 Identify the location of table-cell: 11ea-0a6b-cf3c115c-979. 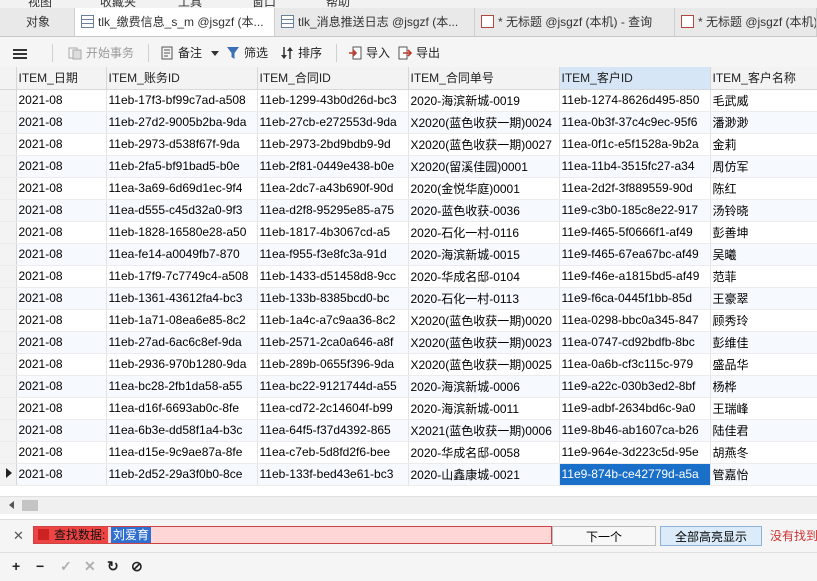
(635, 364).